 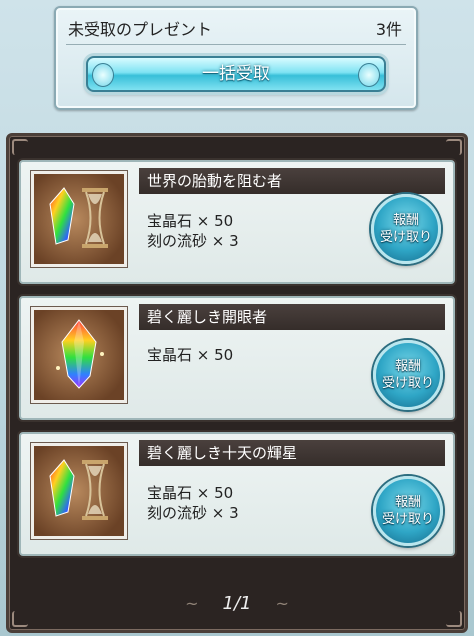 I want to click on present-title: 碧く麗しき十天の輝星, so click(x=292, y=453).